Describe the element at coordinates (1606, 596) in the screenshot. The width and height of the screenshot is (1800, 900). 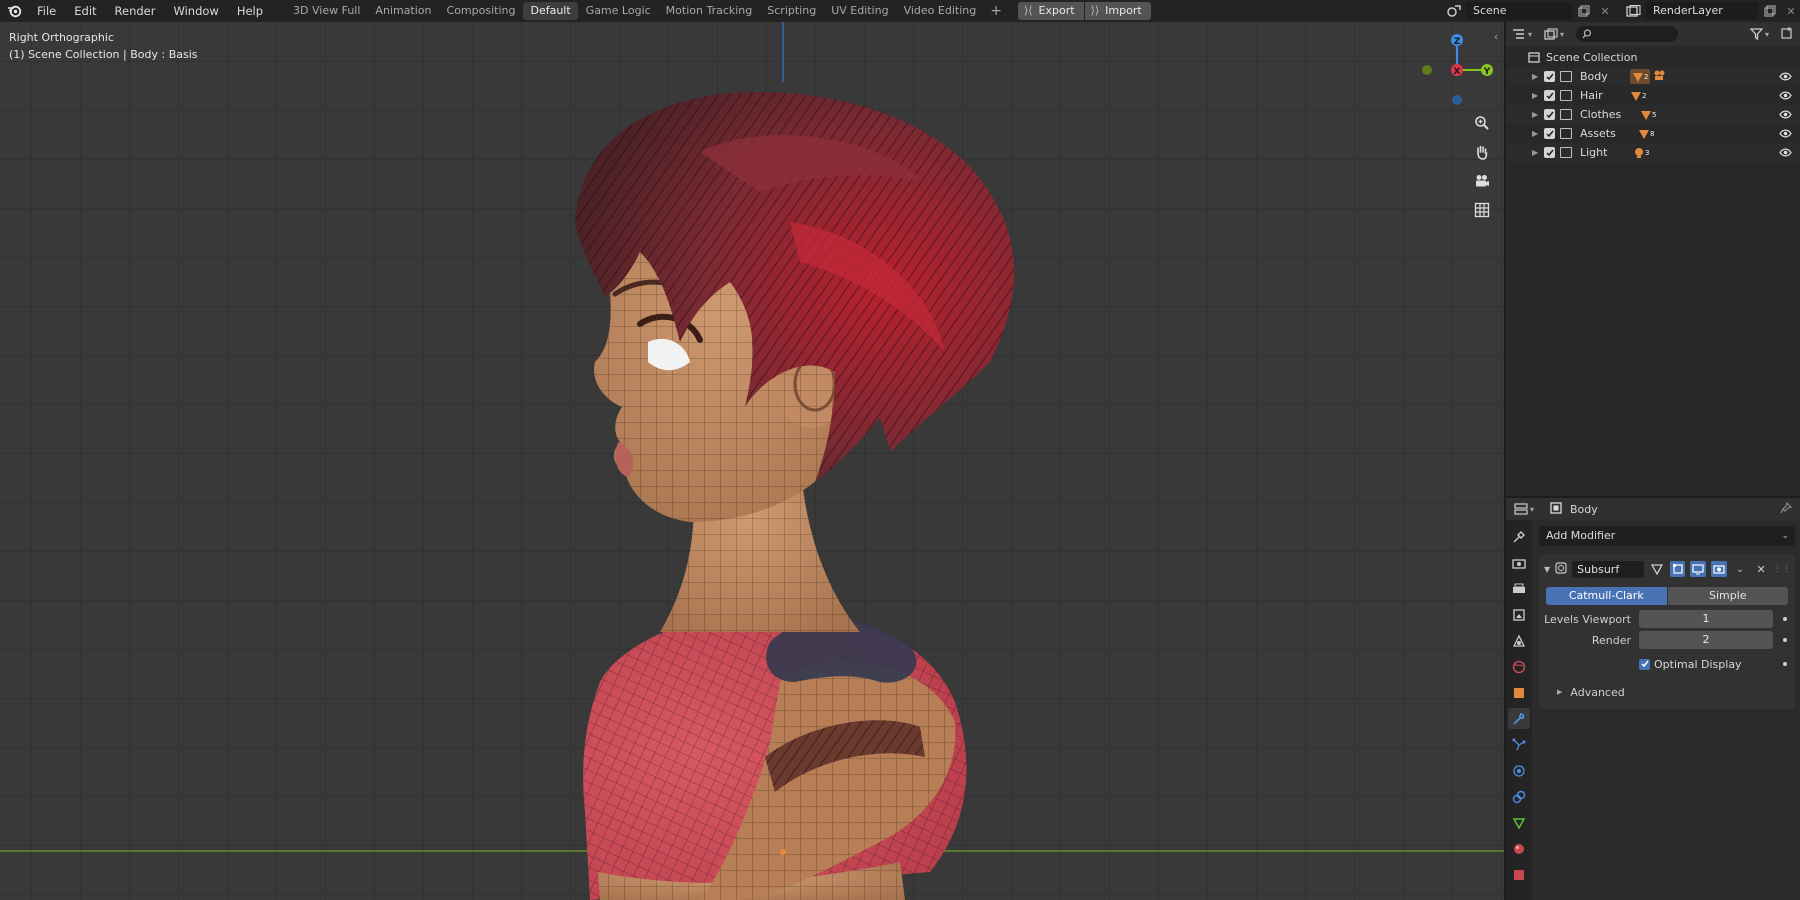
I see `catmull-clark-option: Catmull-Clark` at that location.